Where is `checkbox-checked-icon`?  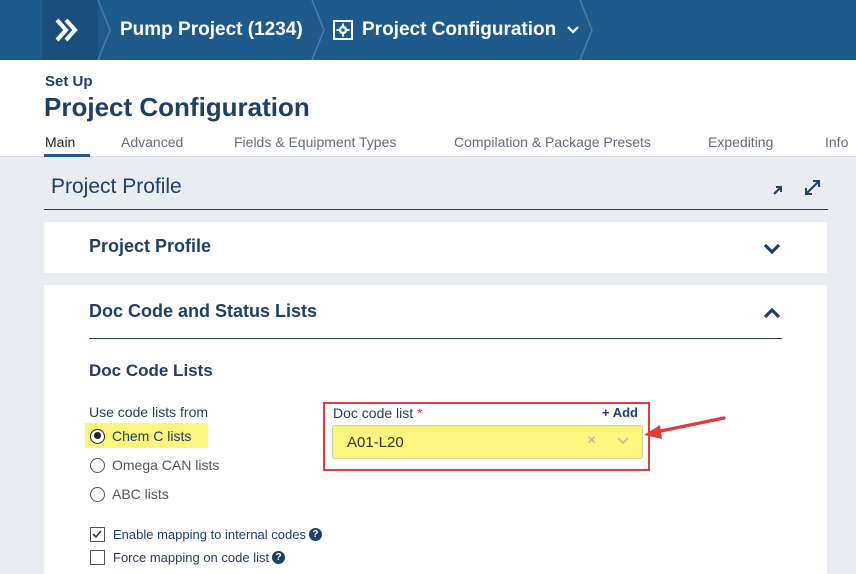
checkbox-checked-icon is located at coordinates (97, 534).